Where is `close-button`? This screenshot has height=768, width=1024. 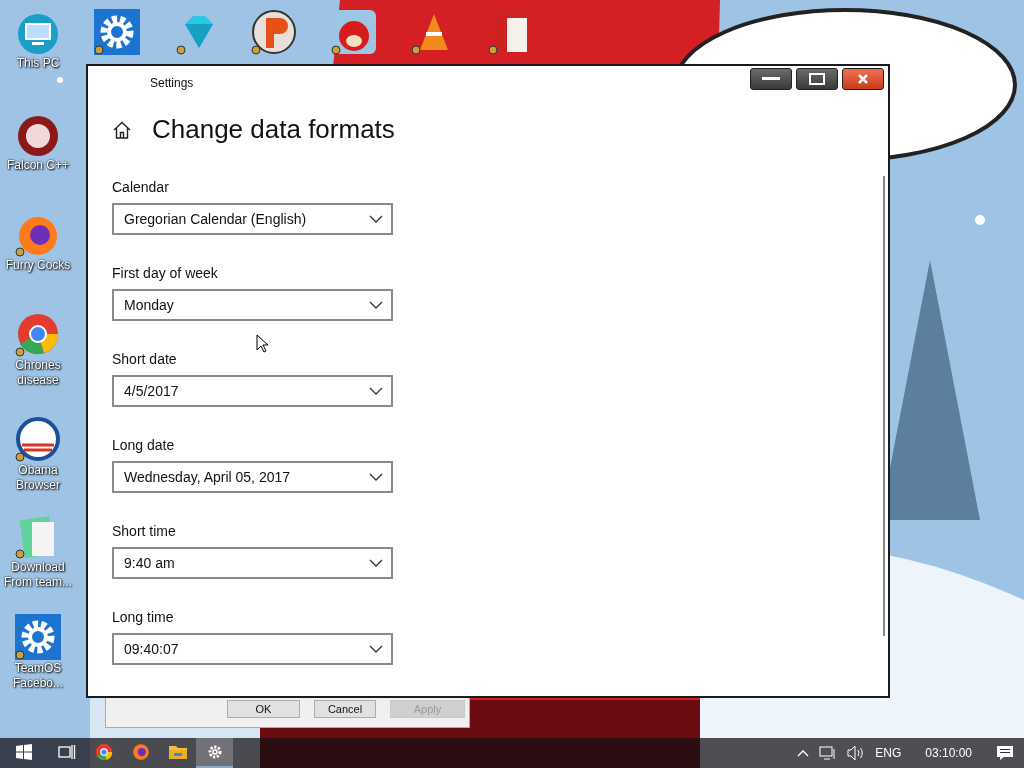 close-button is located at coordinates (863, 79).